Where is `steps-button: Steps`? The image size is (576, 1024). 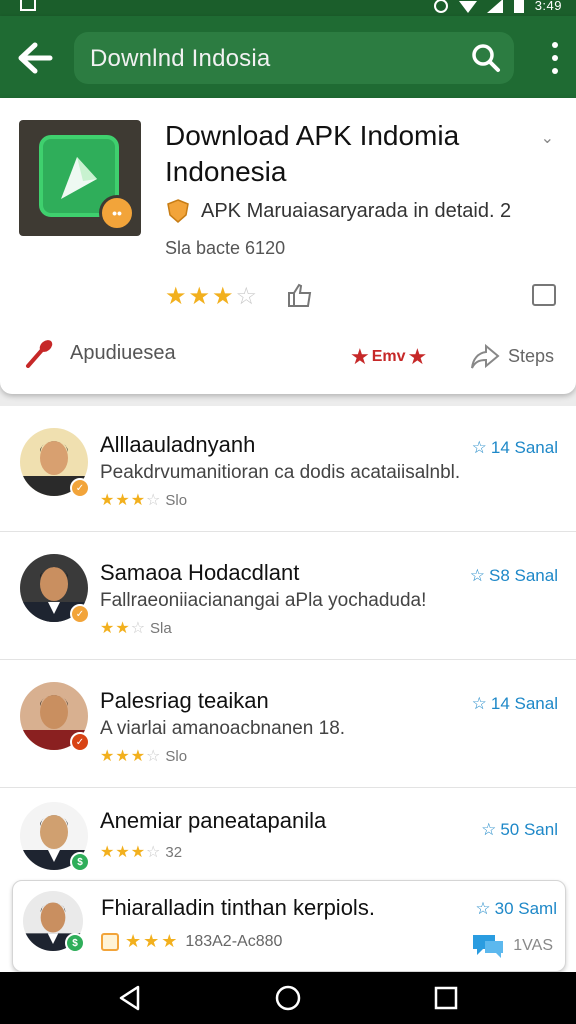 steps-button: Steps is located at coordinates (512, 356).